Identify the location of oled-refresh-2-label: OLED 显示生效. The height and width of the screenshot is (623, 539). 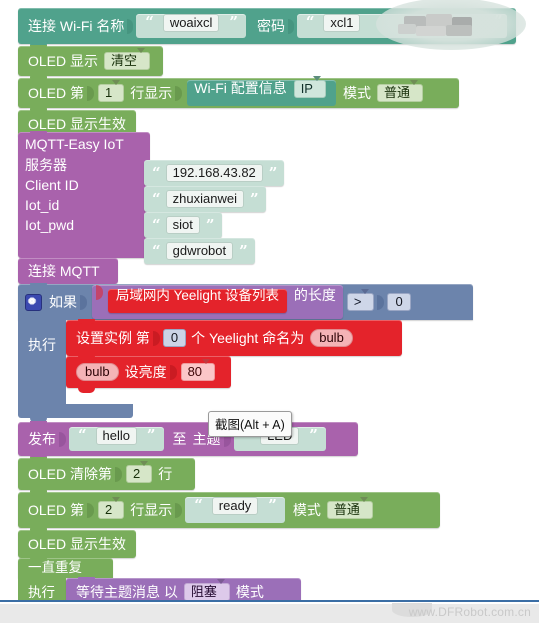
(77, 544).